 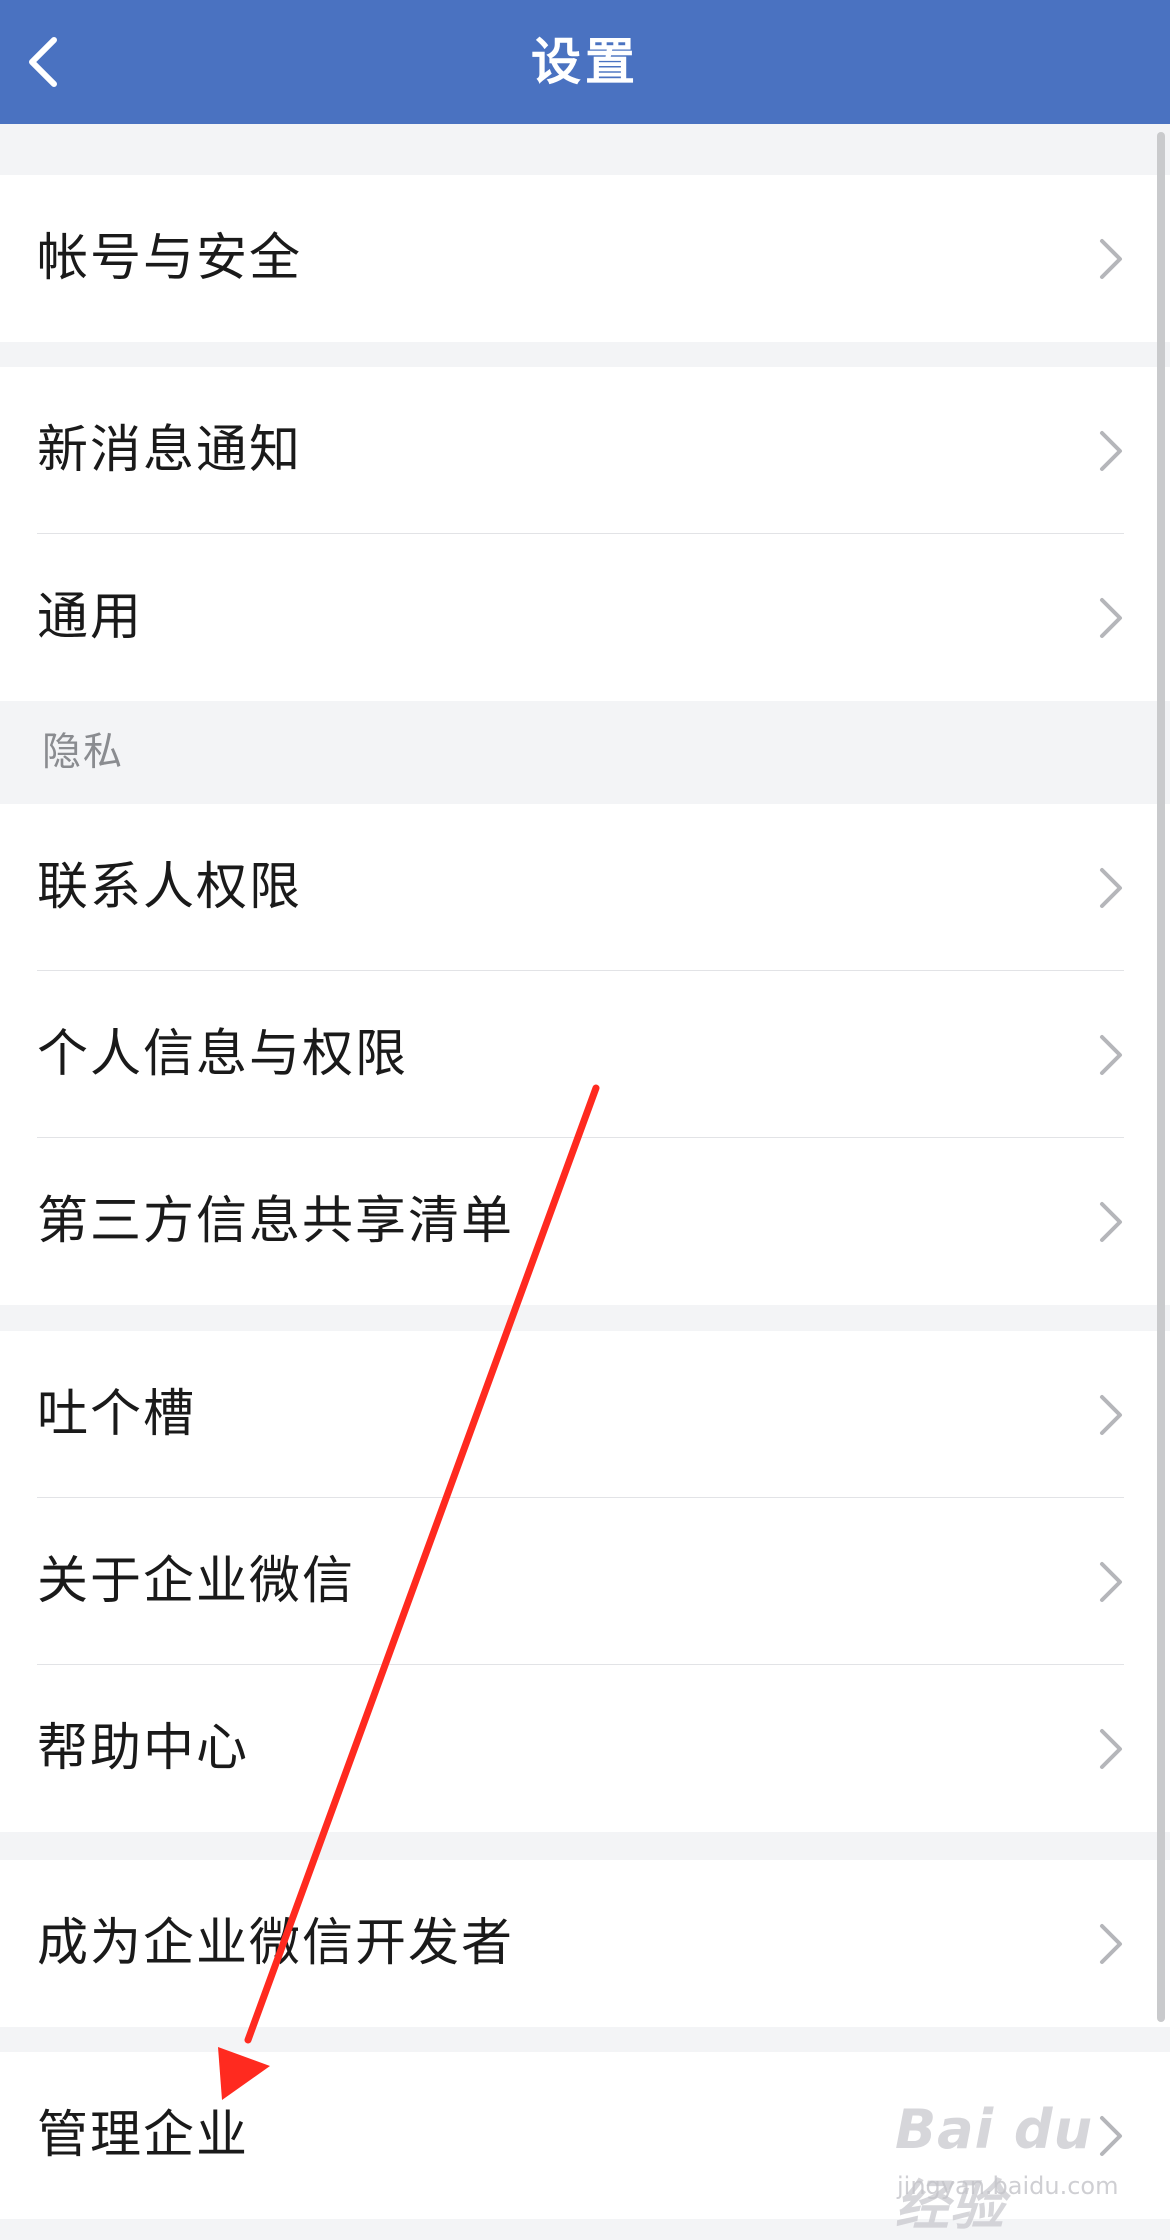 I want to click on settings-item-label: 成为企业微信开发者, so click(x=276, y=1943).